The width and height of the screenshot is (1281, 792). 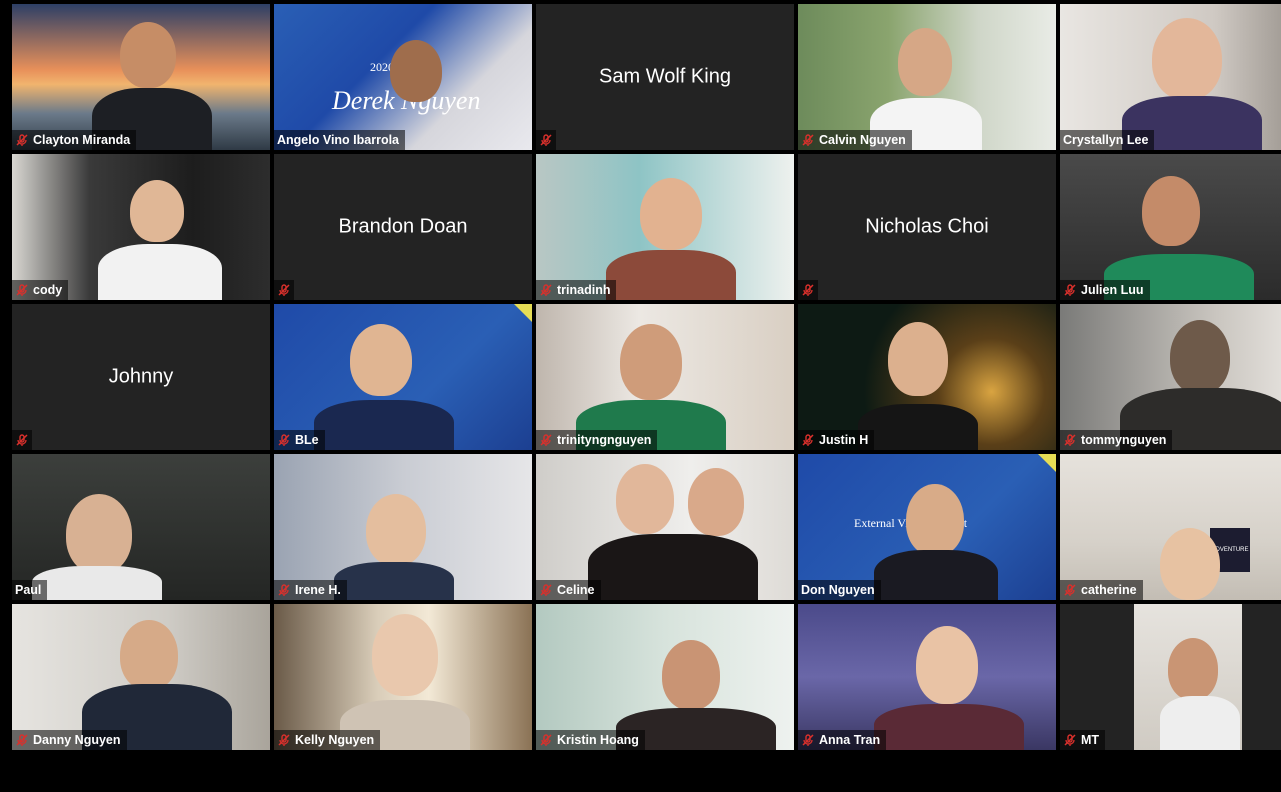 I want to click on participant-tile: trinadinh, so click(x=665, y=227).